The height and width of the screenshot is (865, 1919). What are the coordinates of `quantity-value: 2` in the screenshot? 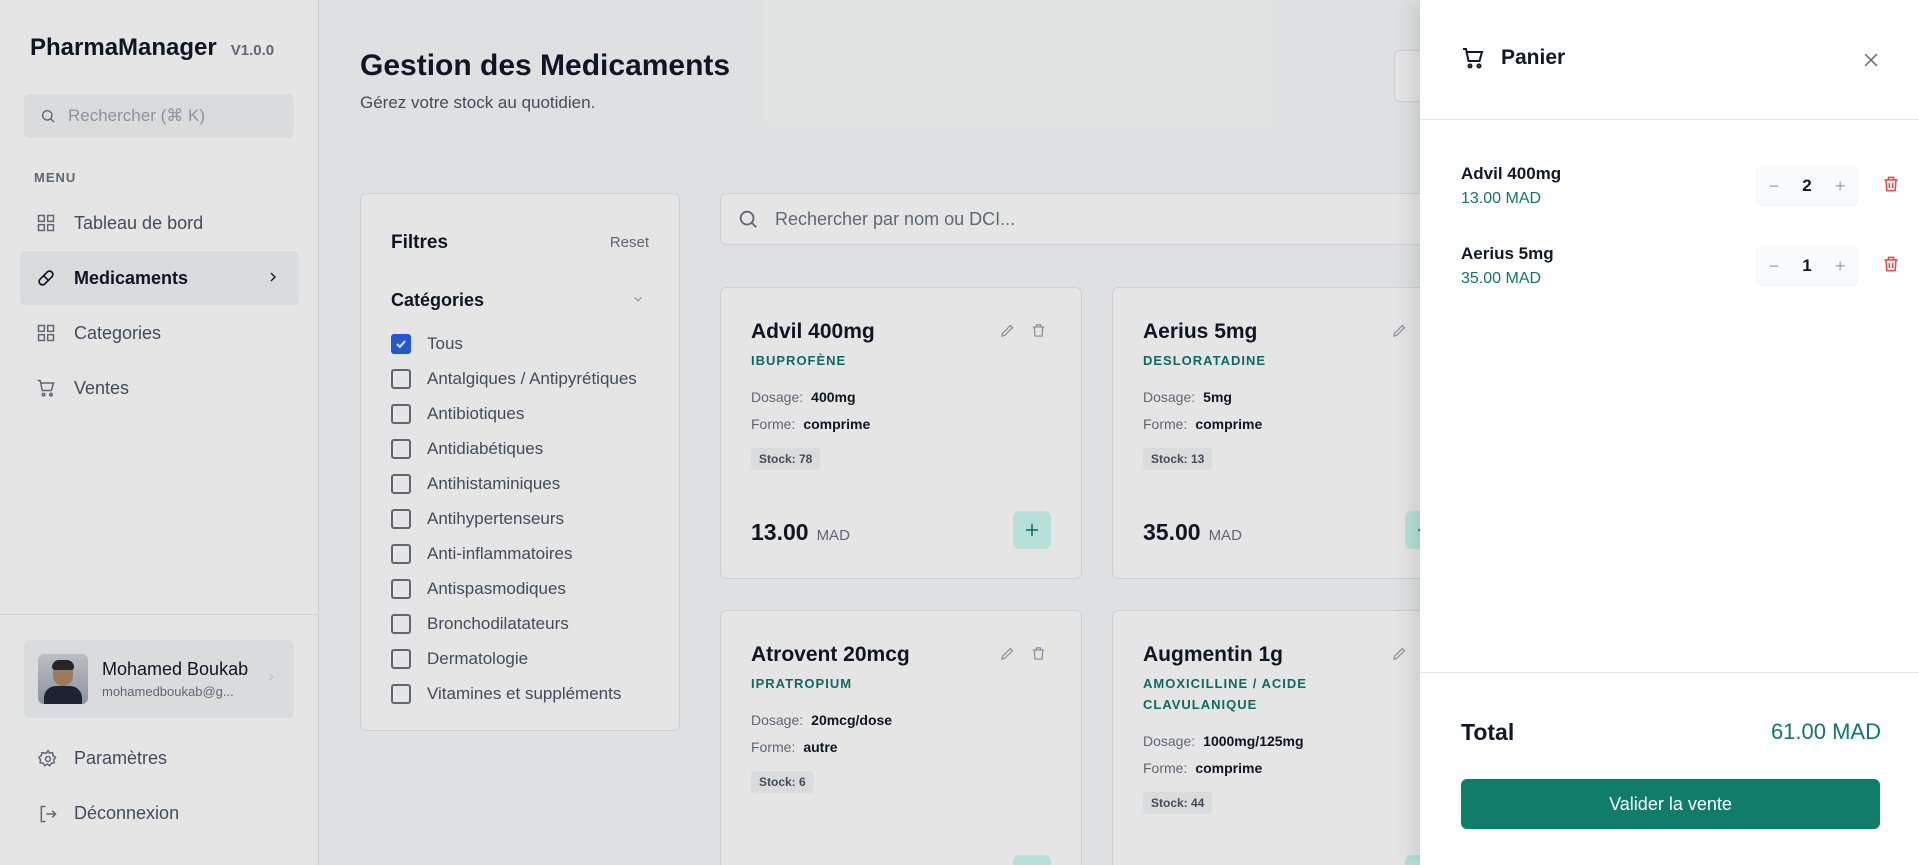 It's located at (1807, 185).